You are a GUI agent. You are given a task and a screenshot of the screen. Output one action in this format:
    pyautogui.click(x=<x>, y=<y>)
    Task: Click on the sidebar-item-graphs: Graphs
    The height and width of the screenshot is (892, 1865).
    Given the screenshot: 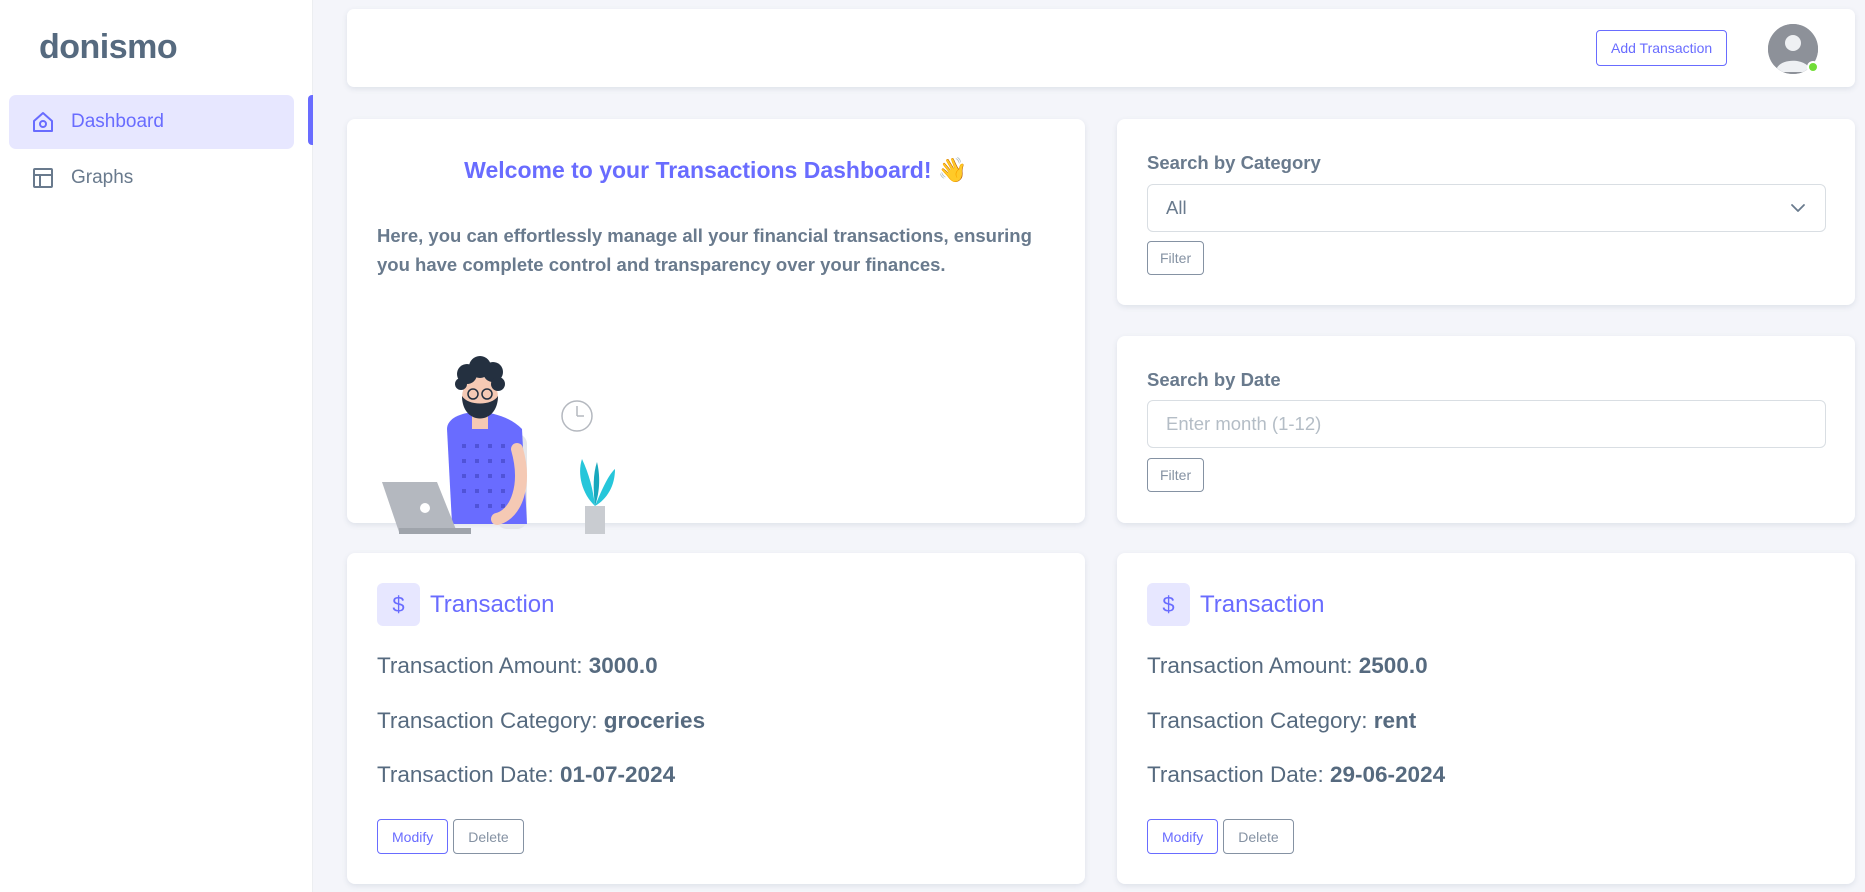 What is the action you would take?
    pyautogui.click(x=151, y=178)
    